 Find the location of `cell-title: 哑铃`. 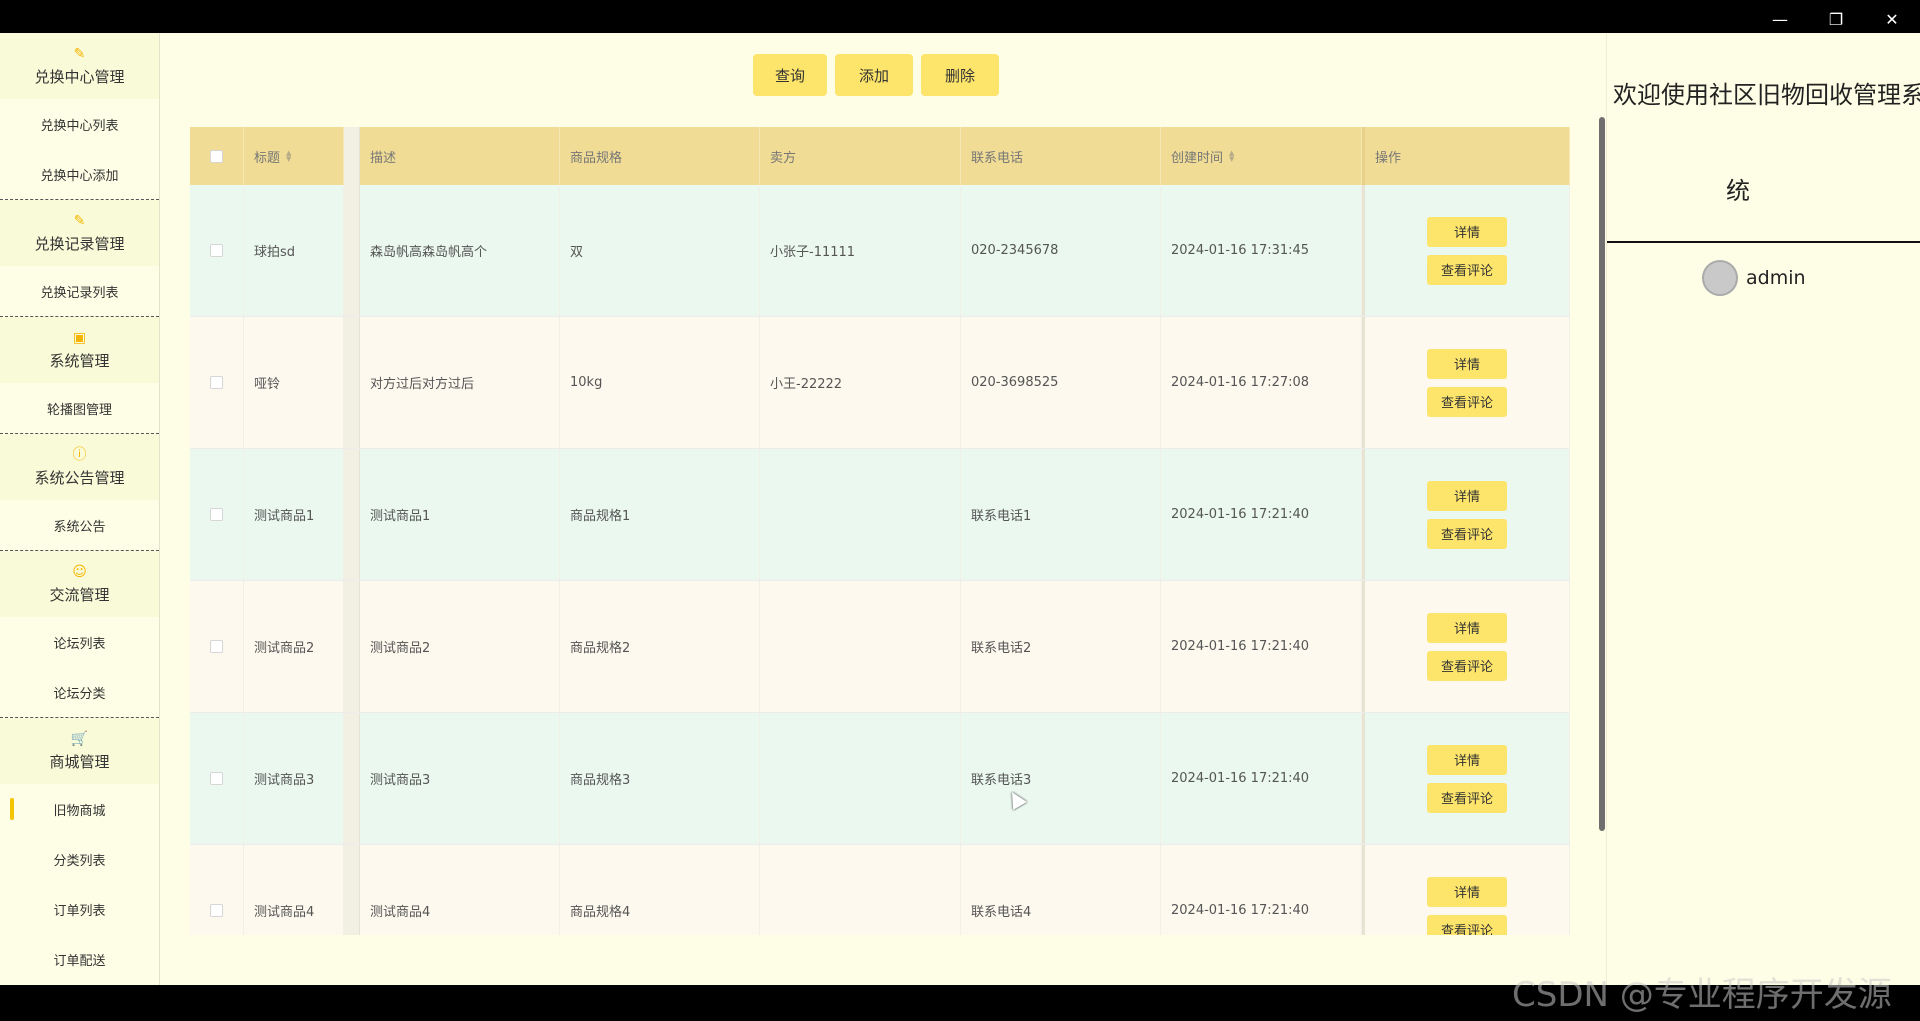

cell-title: 哑铃 is located at coordinates (294, 382).